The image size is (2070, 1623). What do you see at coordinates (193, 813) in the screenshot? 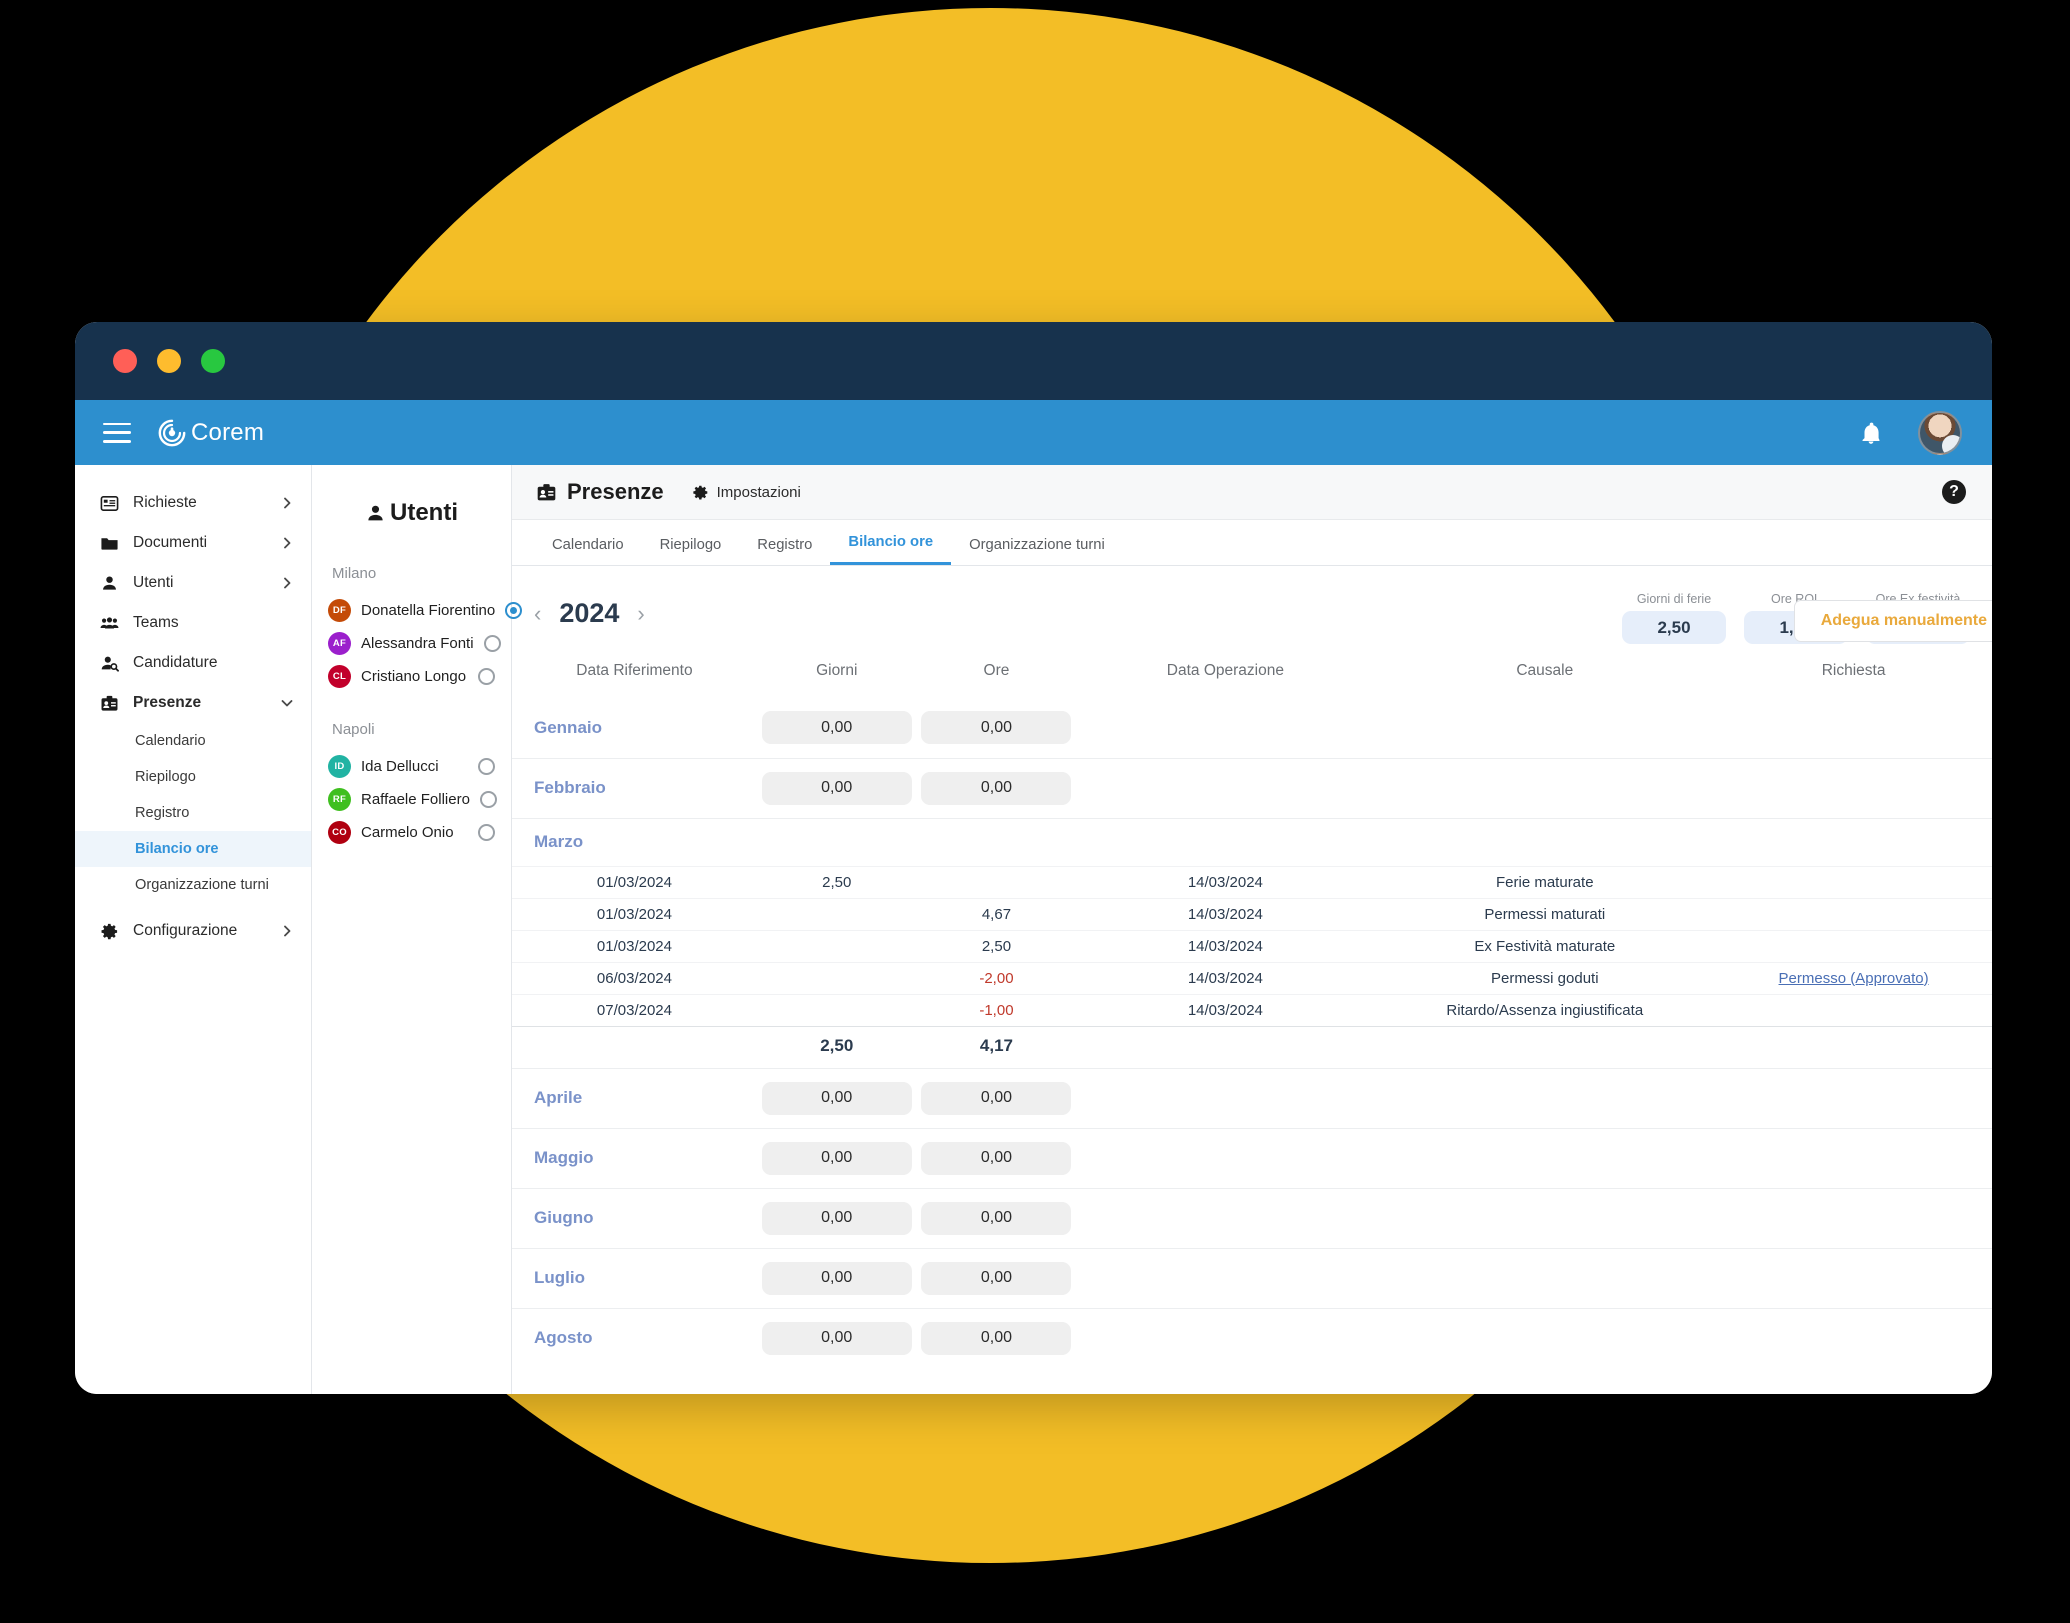
I see `sidebar-subitem-registro: Registro` at bounding box center [193, 813].